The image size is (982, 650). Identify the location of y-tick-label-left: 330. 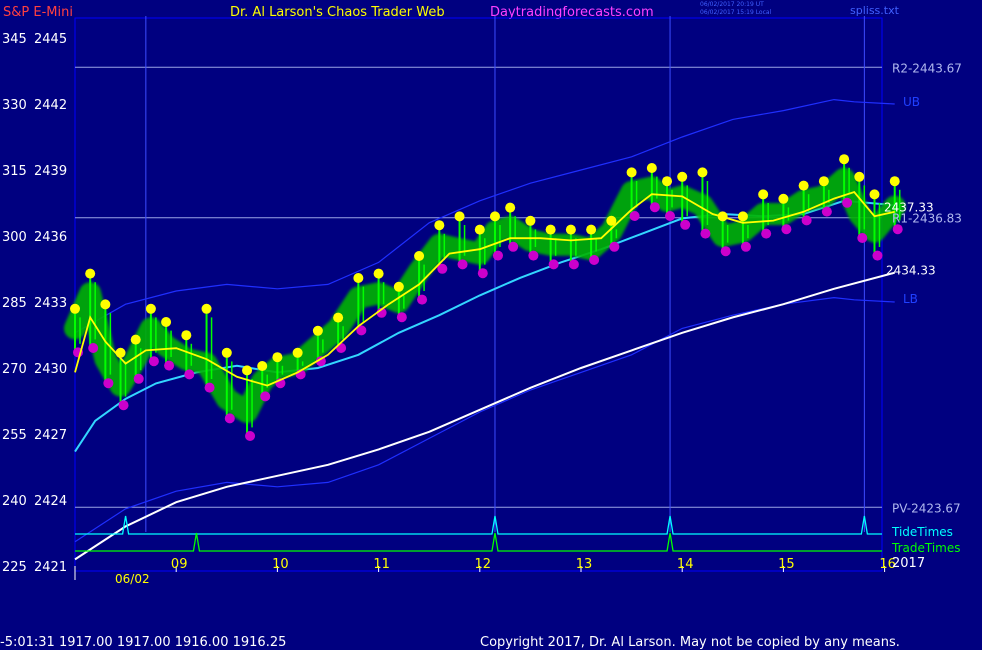
(14, 105).